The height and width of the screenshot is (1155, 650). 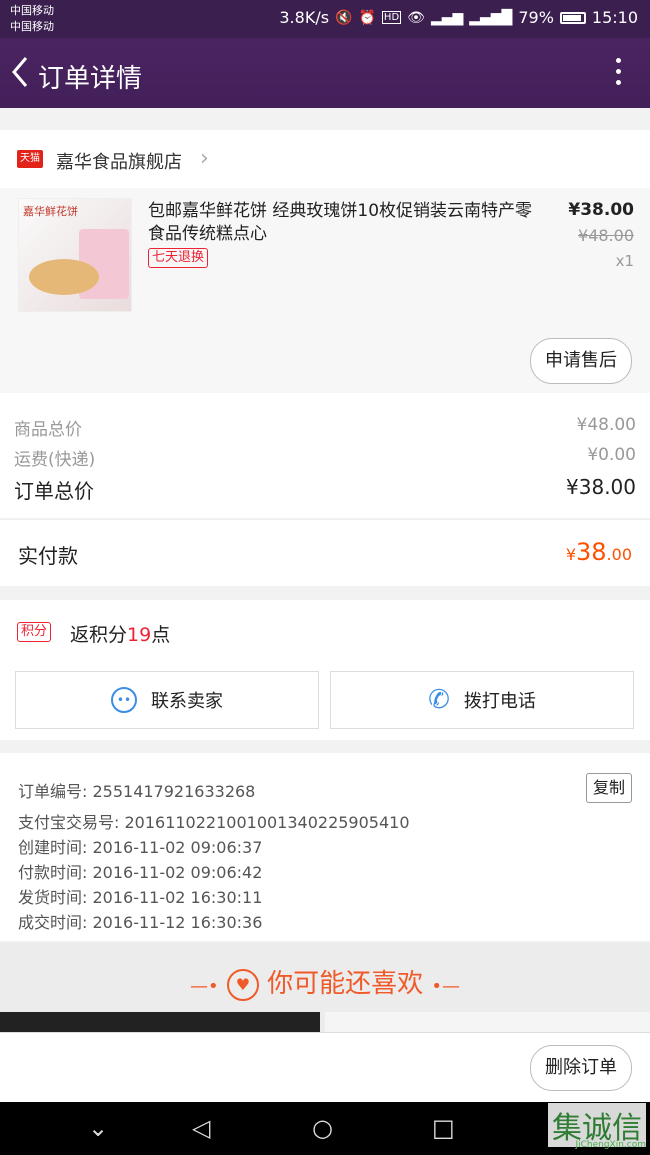 I want to click on network-speed: 3.8K/s, so click(x=304, y=17).